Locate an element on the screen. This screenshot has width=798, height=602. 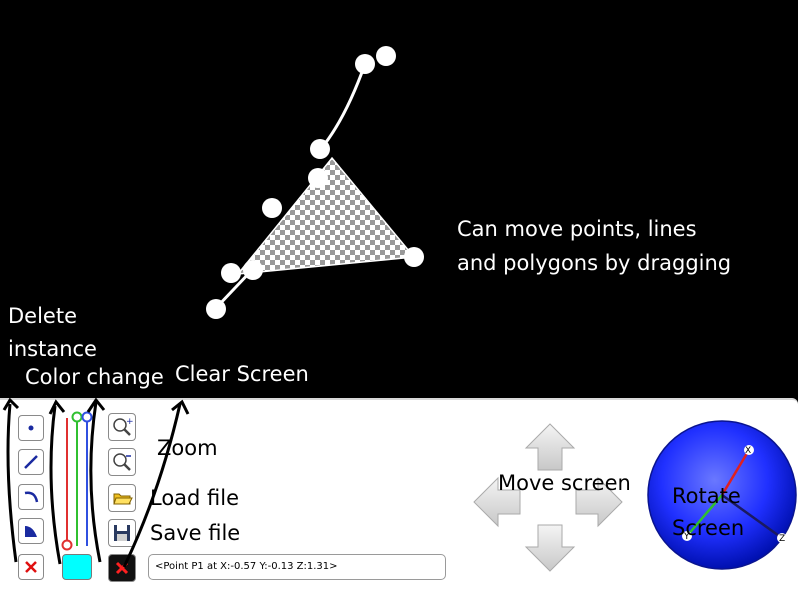
delete-instance-note: Delete instance is located at coordinates (52, 333).